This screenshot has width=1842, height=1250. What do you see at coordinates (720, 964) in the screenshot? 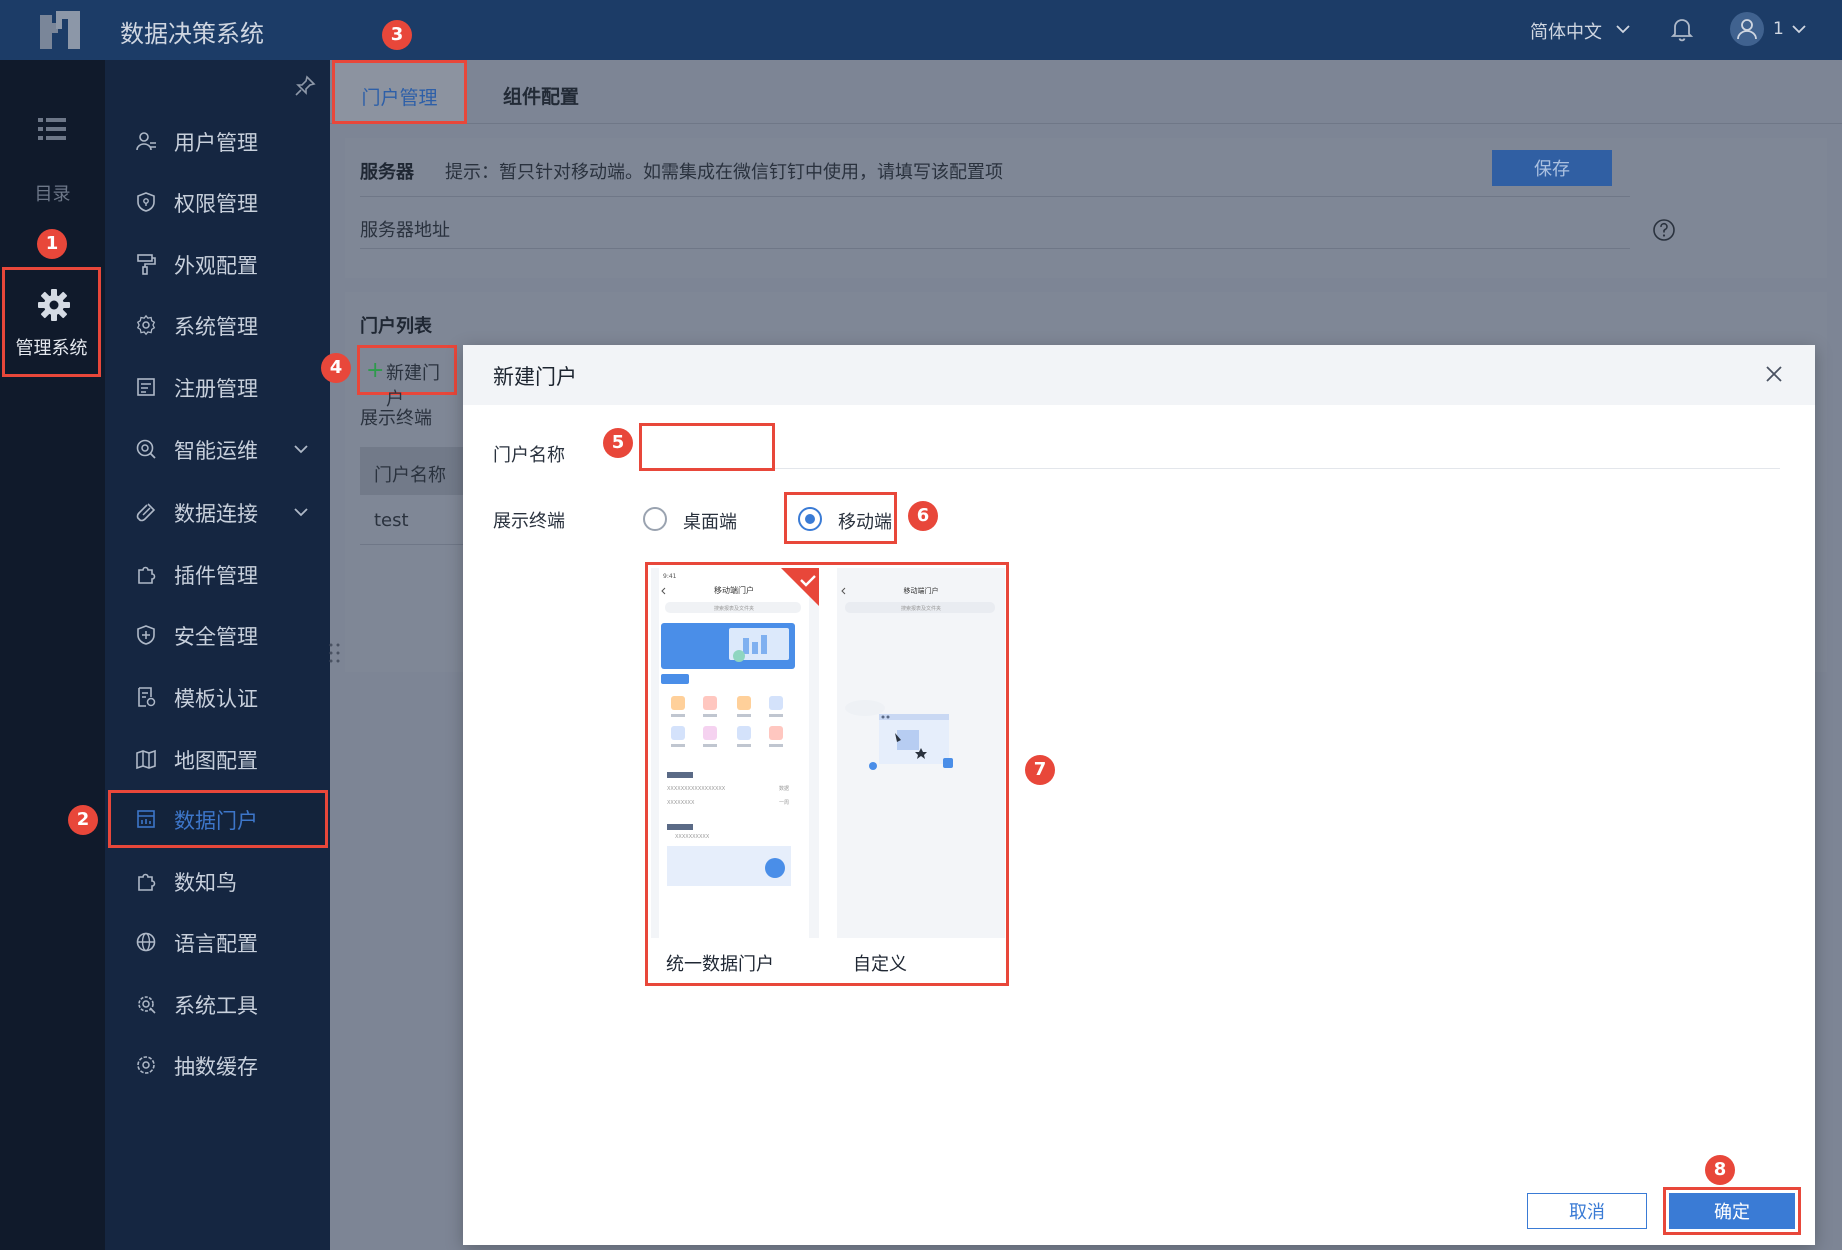
I see `template-label-unified: 统一数据门户` at bounding box center [720, 964].